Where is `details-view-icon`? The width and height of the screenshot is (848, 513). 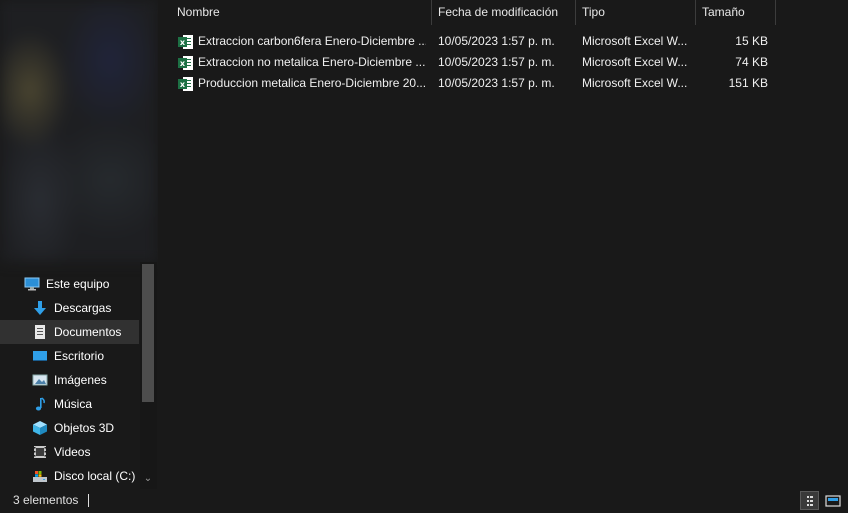
details-view-icon is located at coordinates (810, 501).